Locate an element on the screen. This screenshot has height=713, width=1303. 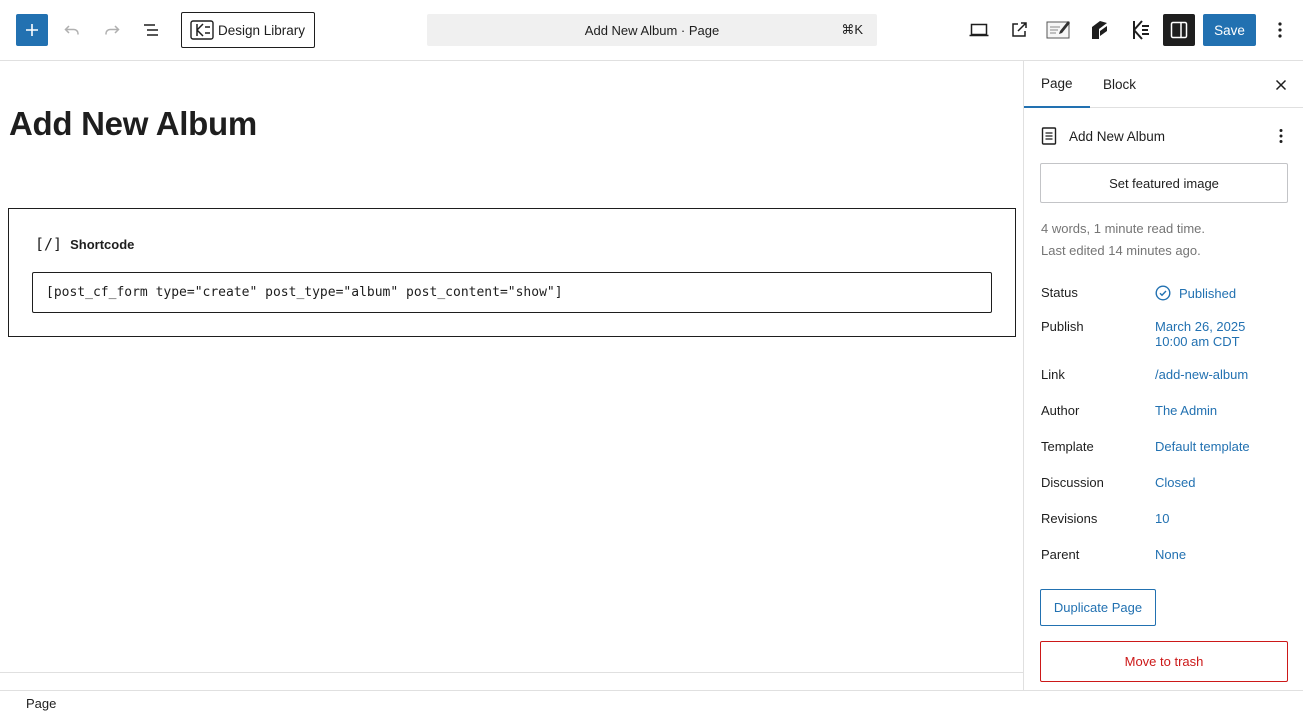
notes-button is located at coordinates (1059, 30).